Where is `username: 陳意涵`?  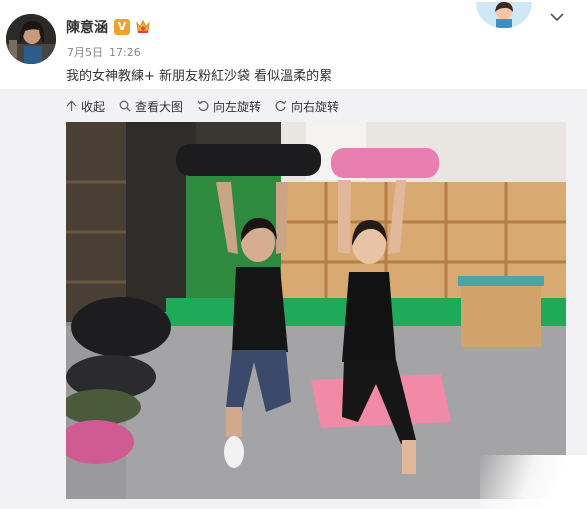 username: 陳意涵 is located at coordinates (87, 27).